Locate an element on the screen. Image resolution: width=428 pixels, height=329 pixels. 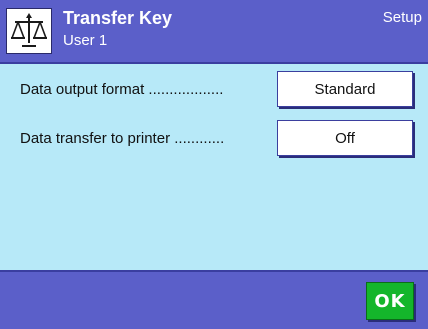
balance-scale-icon is located at coordinates (29, 31).